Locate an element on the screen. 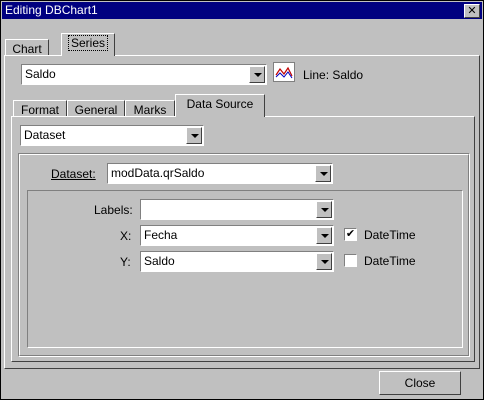 The height and width of the screenshot is (402, 486). tab-general-label: General is located at coordinates (96, 110).